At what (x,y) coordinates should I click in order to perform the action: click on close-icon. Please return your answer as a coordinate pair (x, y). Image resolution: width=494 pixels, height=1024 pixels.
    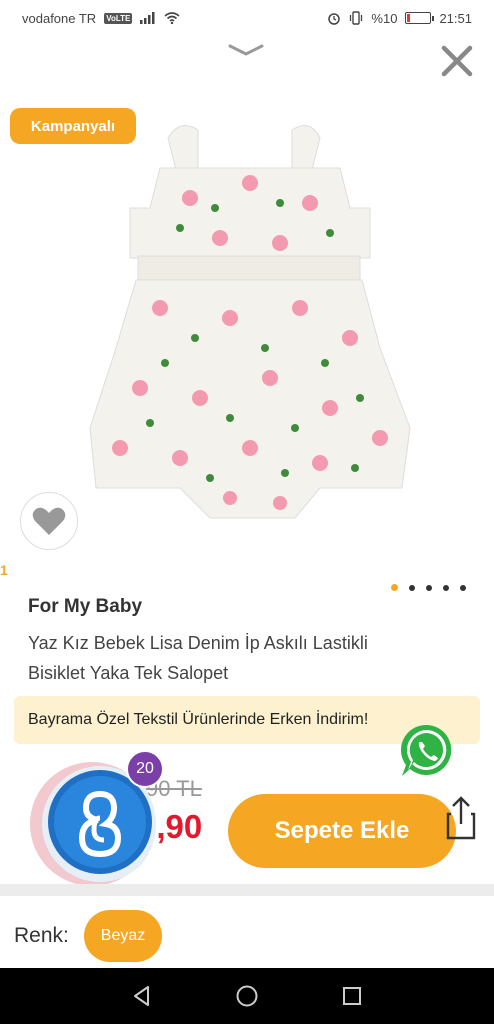
    Looking at the image, I should click on (457, 61).